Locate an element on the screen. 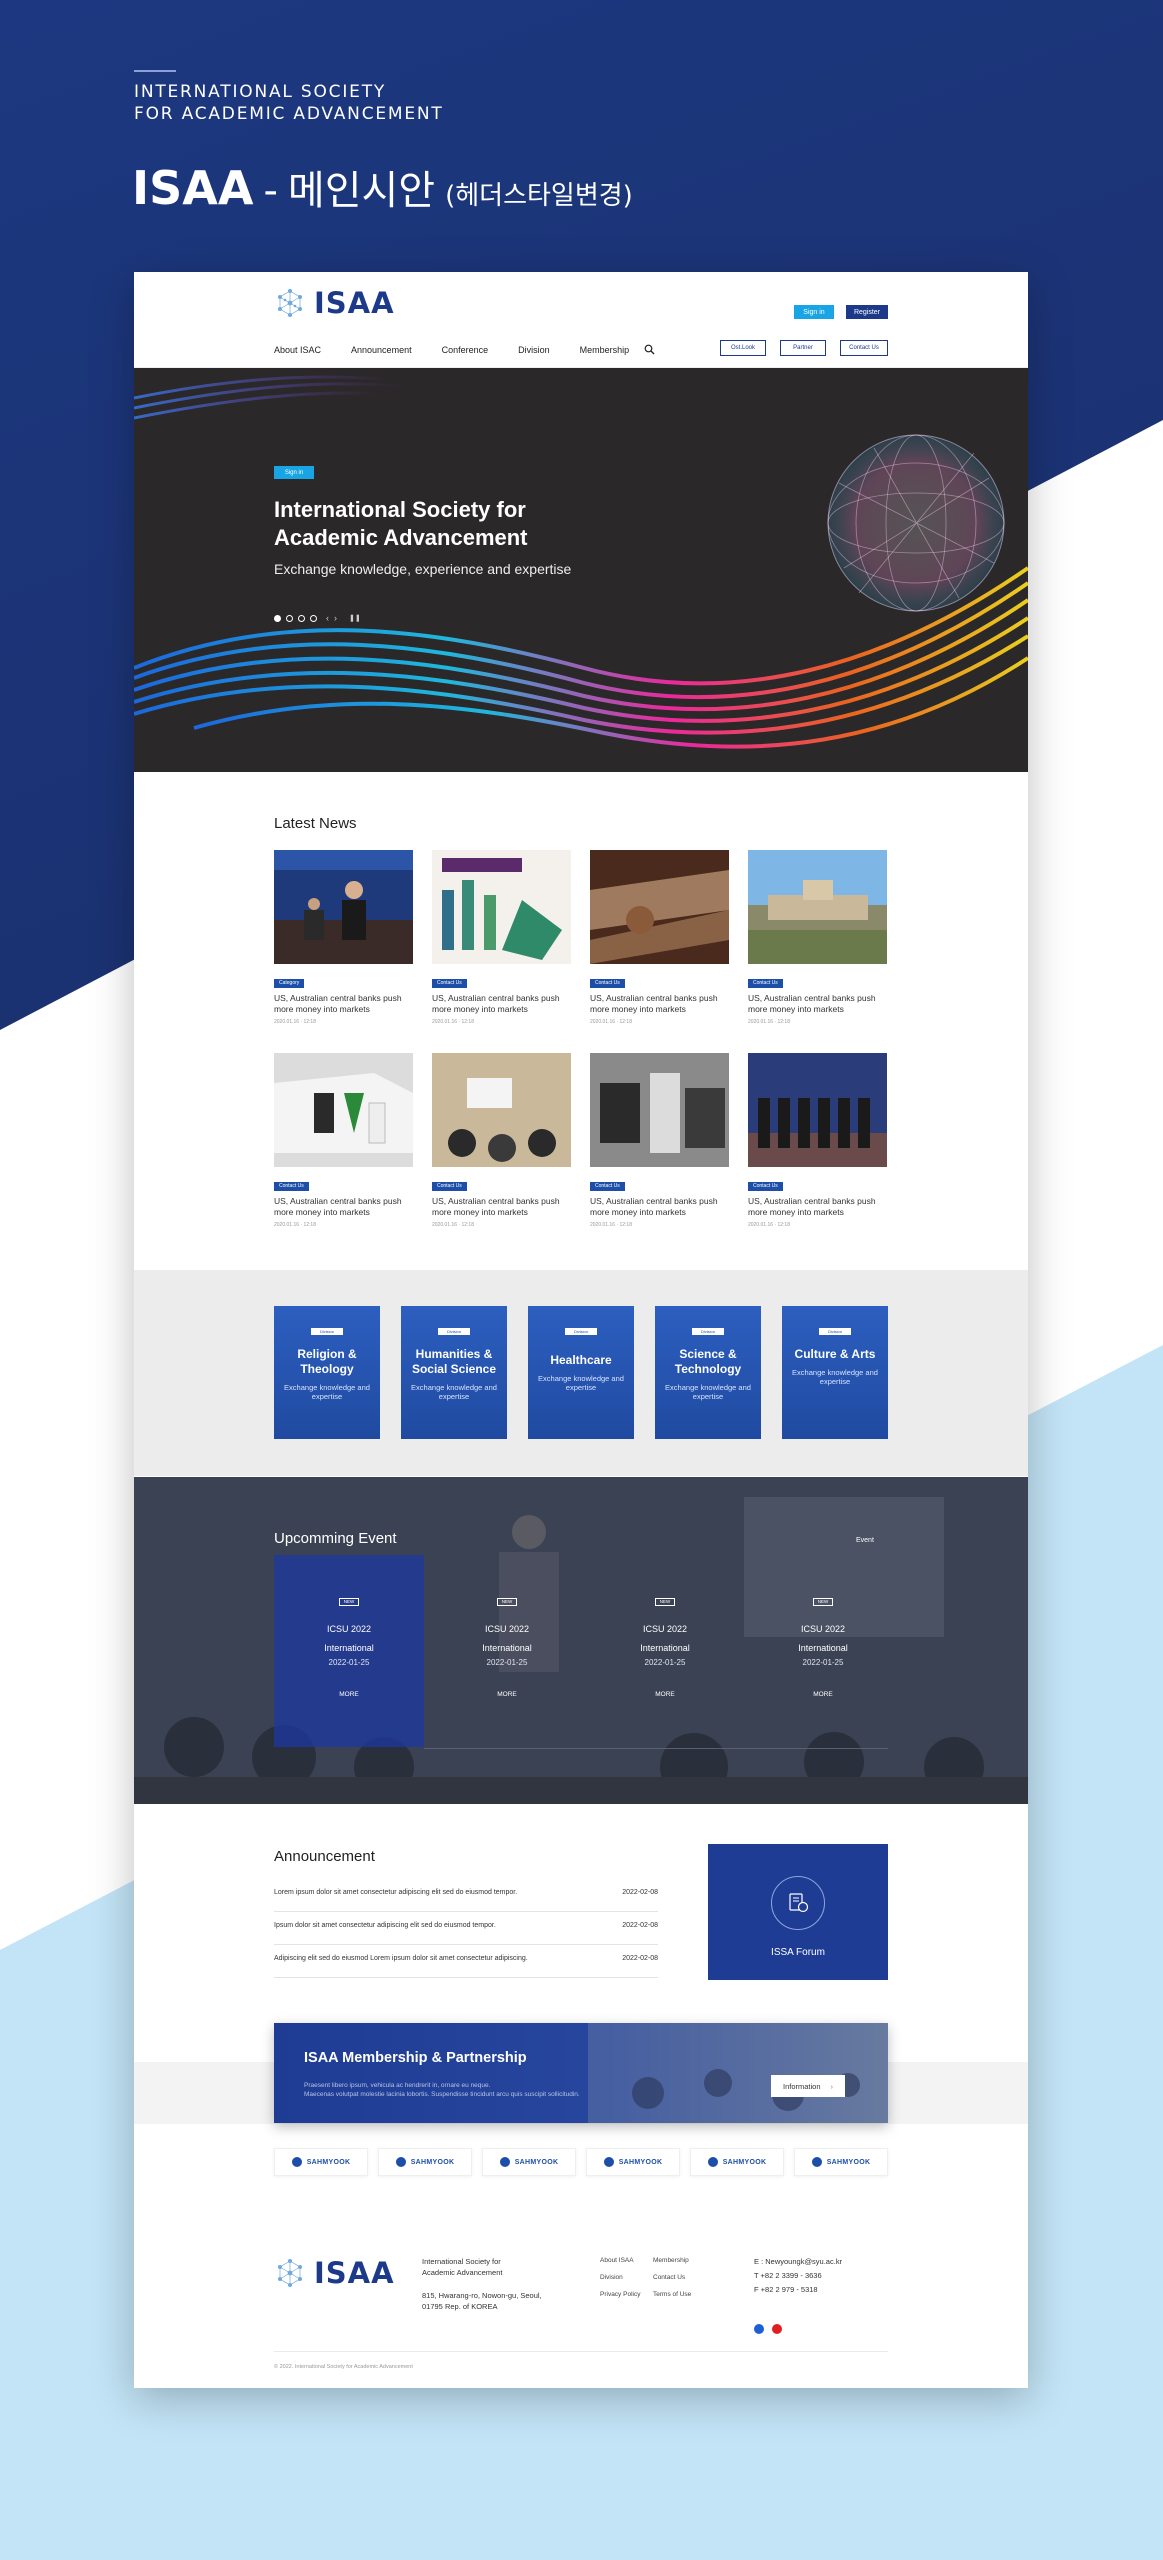 Image resolution: width=1163 pixels, height=2560 pixels. outline-button-partner: Partner is located at coordinates (803, 348).